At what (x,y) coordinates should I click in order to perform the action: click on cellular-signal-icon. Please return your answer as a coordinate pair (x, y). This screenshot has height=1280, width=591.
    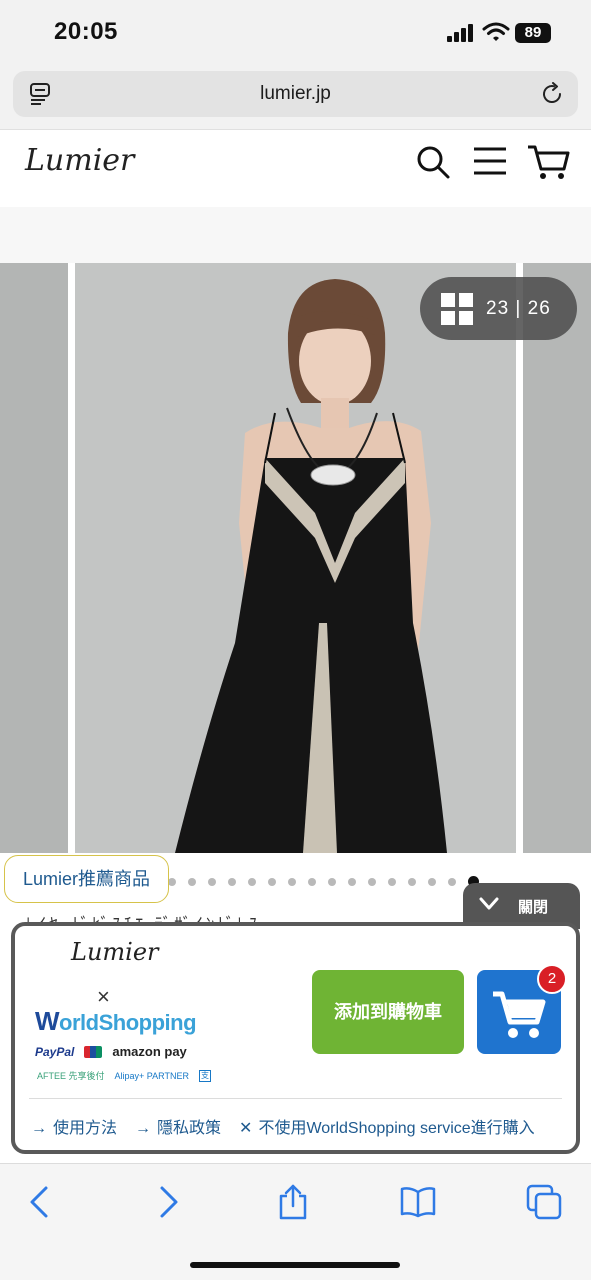
    Looking at the image, I should click on (460, 33).